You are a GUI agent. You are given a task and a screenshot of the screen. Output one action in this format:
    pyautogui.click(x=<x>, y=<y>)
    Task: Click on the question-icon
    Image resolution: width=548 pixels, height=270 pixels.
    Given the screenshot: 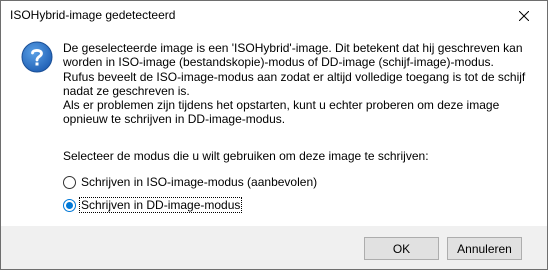 What is the action you would take?
    pyautogui.click(x=37, y=57)
    